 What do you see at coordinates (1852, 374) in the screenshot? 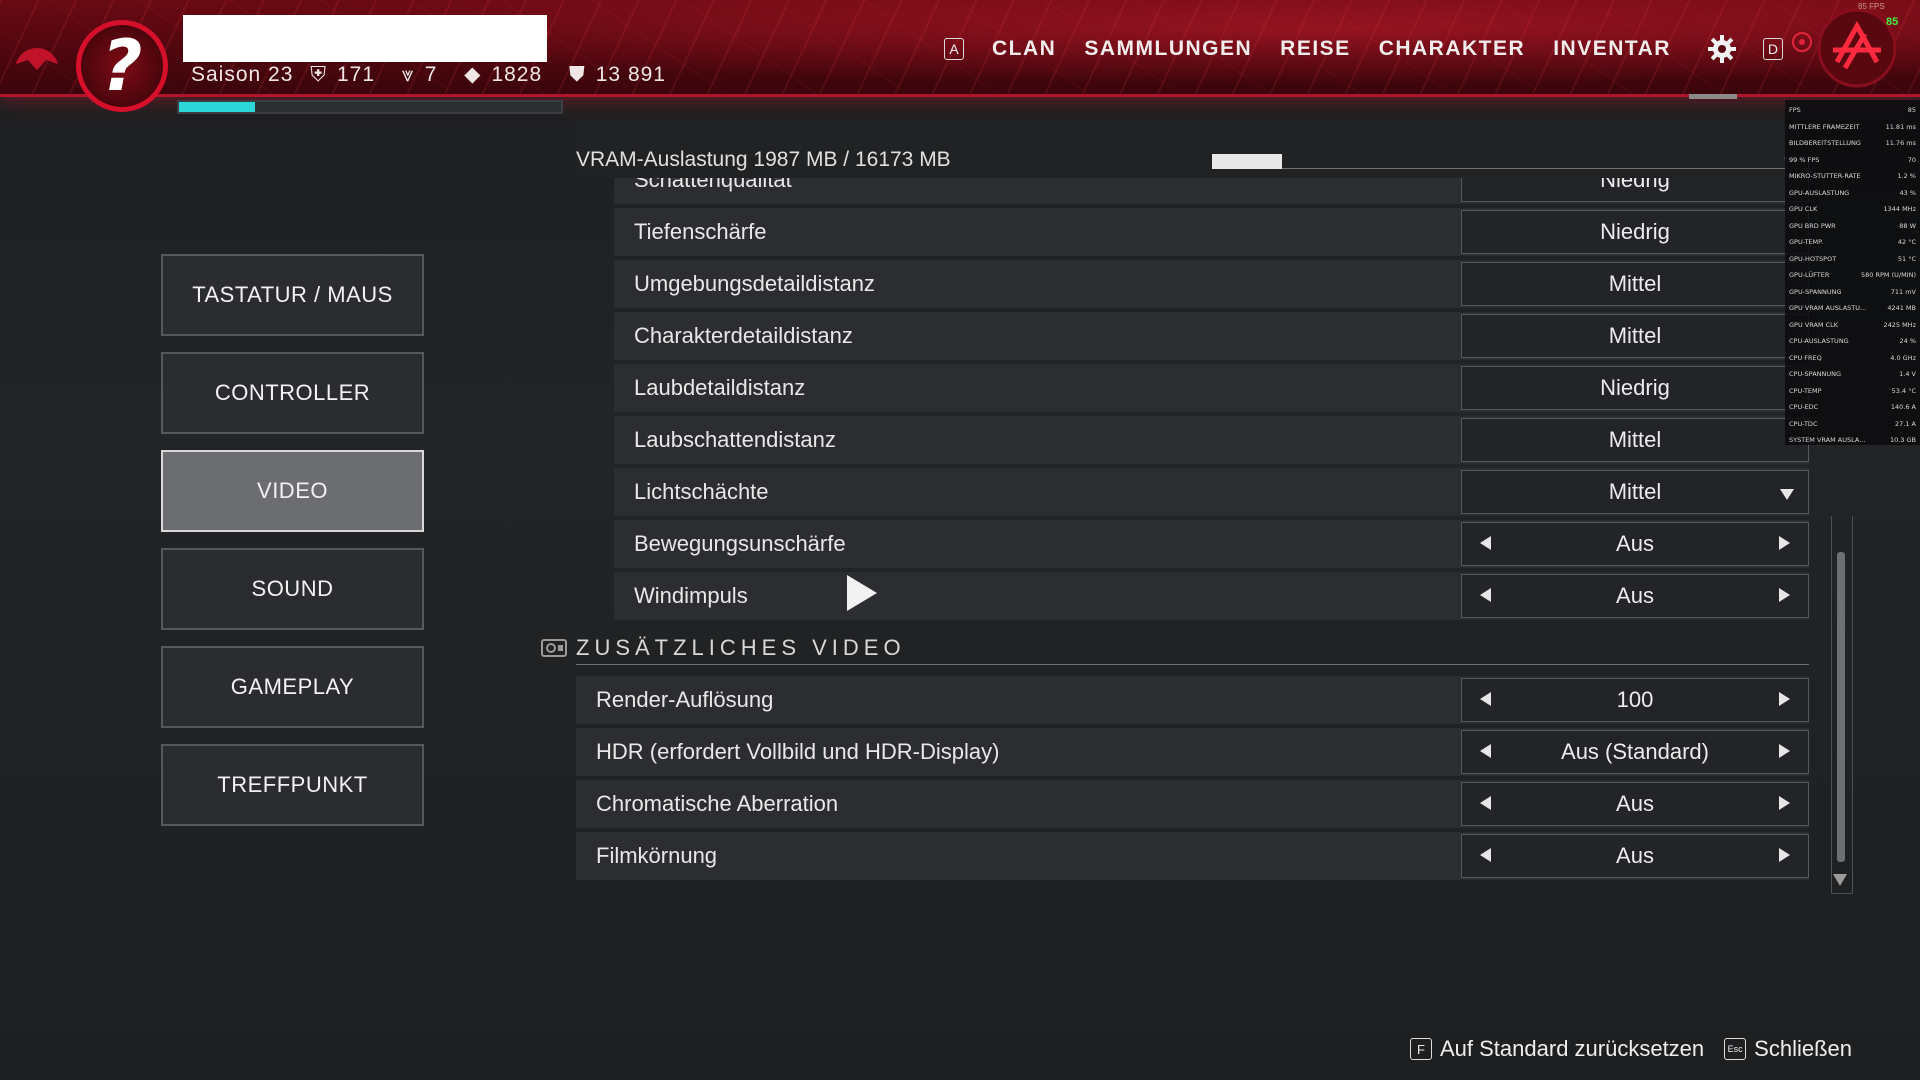
I see `overlay-row: CPU-SPANNUNG 1.4 V` at bounding box center [1852, 374].